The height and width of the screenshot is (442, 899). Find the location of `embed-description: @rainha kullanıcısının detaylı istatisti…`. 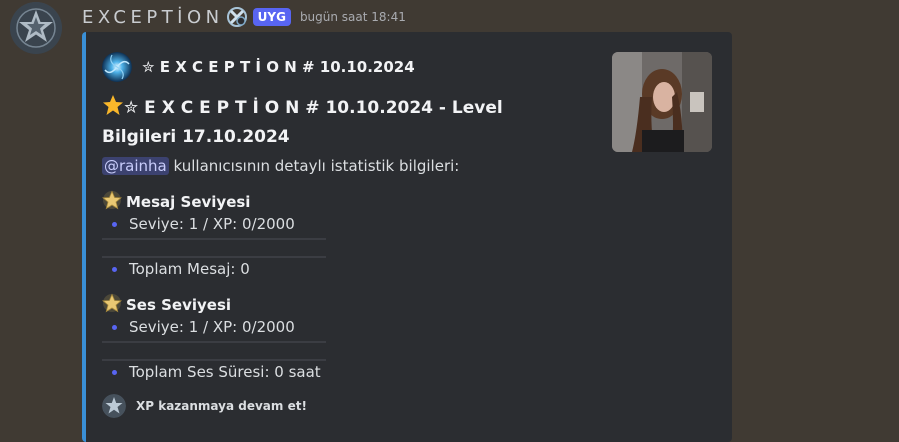

embed-description: @rainha kullanıcısının detaylı istatisti… is located at coordinates (280, 166).